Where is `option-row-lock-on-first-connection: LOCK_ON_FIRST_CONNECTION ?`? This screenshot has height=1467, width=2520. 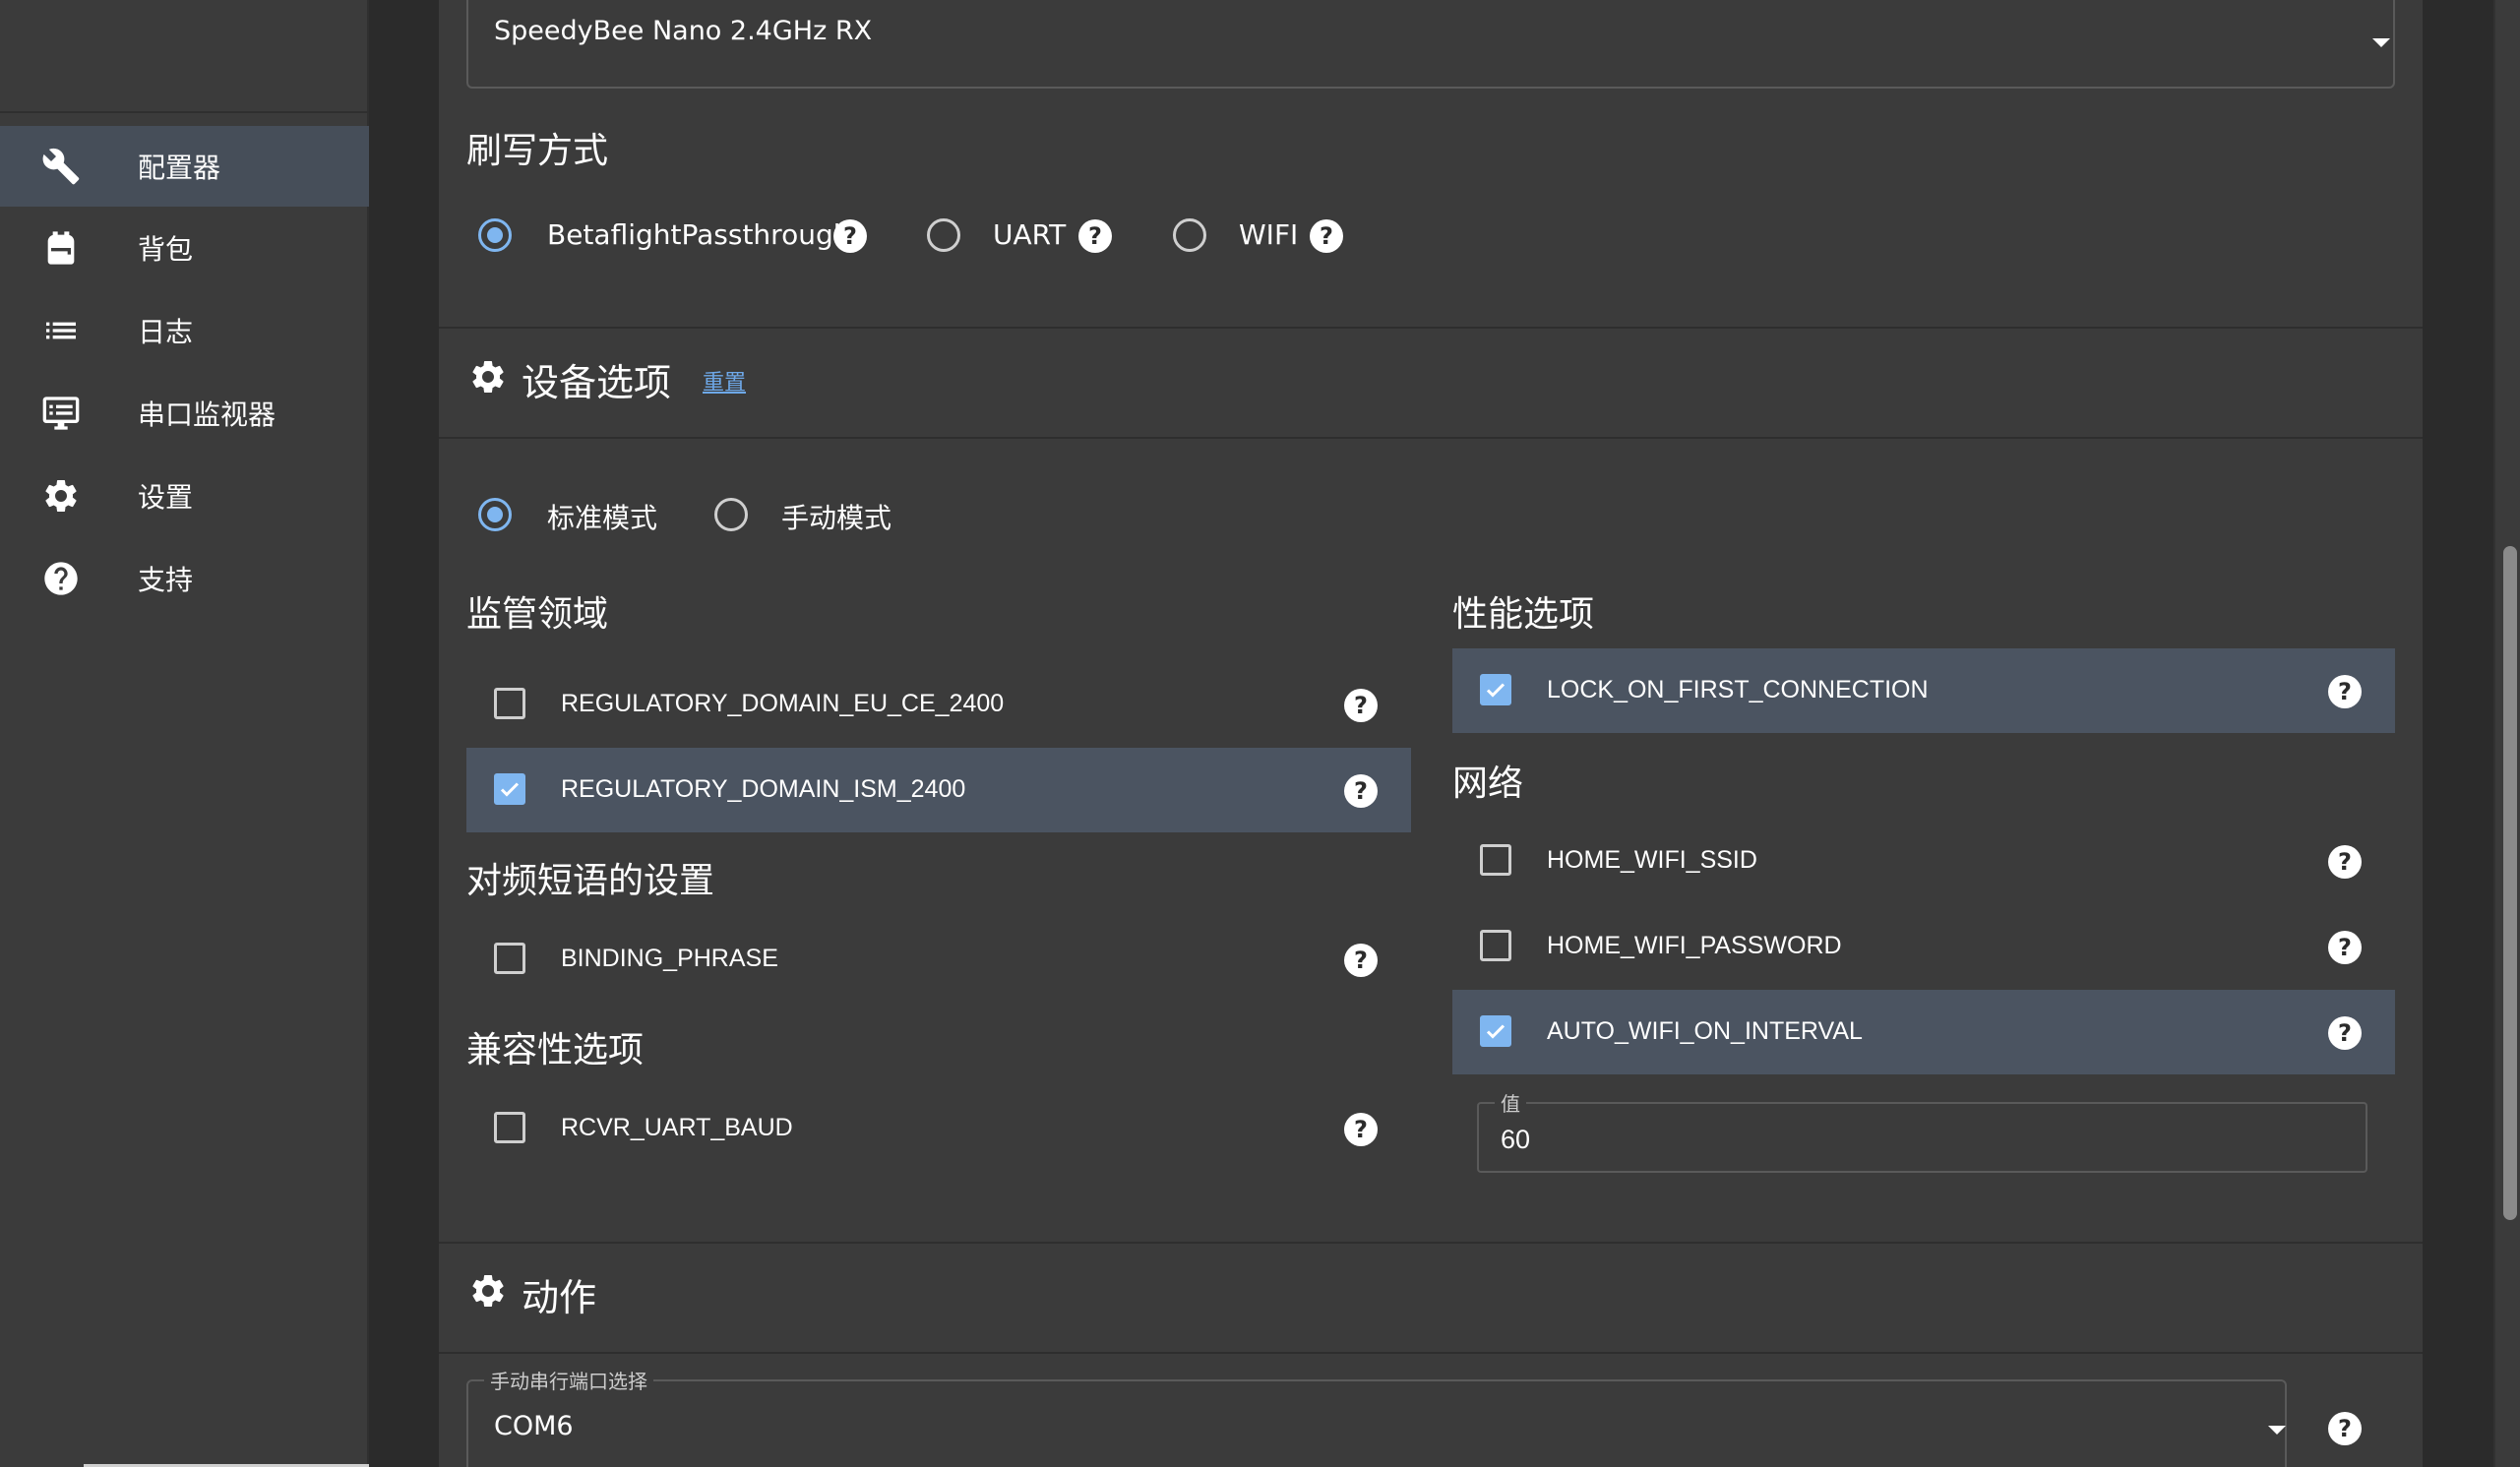
option-row-lock-on-first-connection: LOCK_ON_FIRST_CONNECTION ? is located at coordinates (1923, 690).